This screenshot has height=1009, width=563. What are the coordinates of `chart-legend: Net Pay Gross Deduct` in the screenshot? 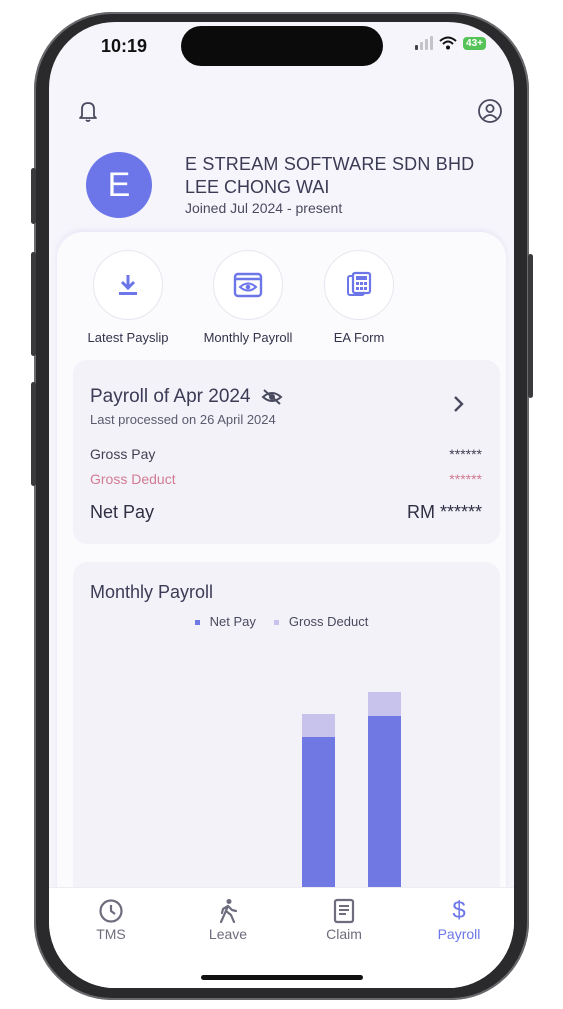 It's located at (281, 621).